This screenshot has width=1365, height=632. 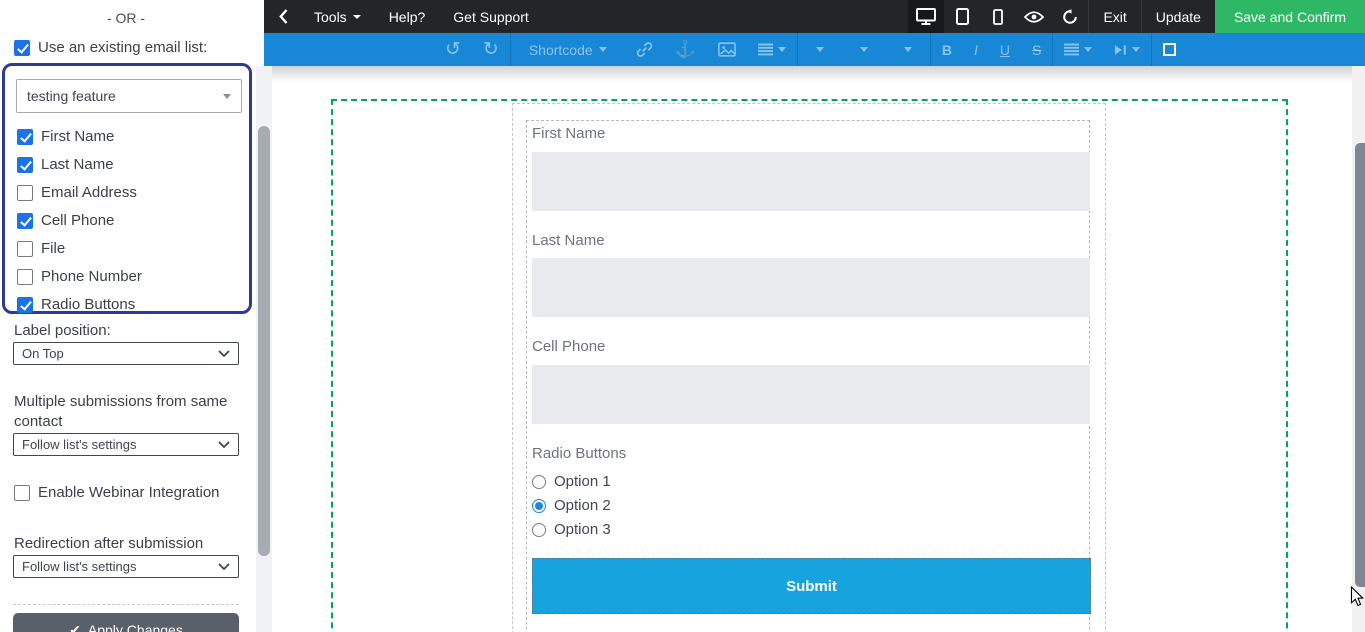 I want to click on field-label: File, so click(x=53, y=248).